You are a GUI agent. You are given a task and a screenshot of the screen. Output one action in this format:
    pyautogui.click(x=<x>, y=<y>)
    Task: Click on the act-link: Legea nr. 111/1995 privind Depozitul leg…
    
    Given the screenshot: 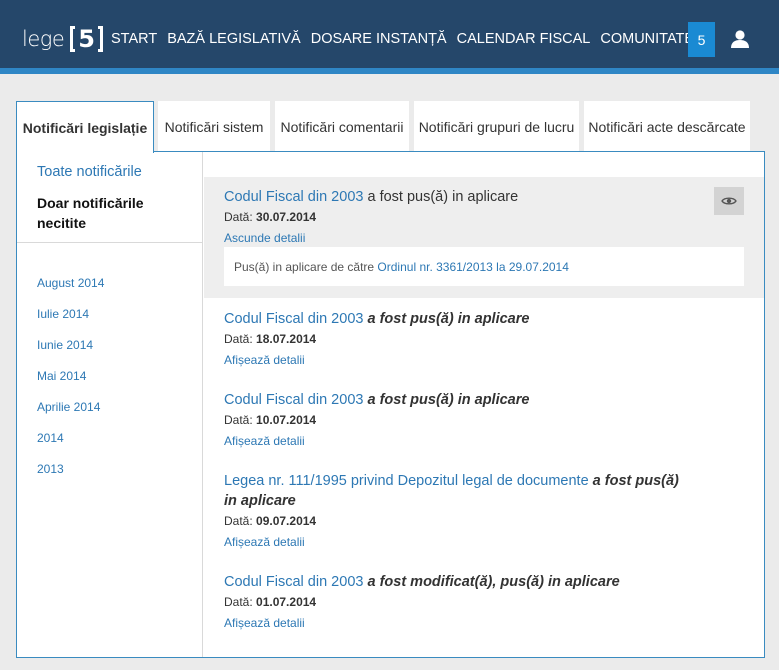 What is the action you would take?
    pyautogui.click(x=406, y=481)
    